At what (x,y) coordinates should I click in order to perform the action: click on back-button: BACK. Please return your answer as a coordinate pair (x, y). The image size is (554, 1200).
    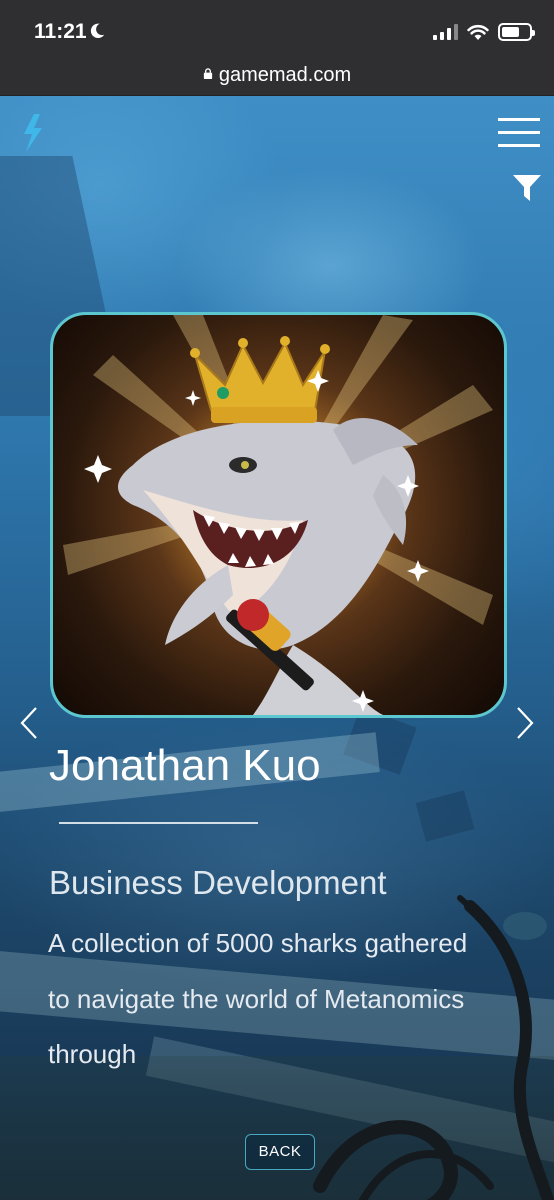
    Looking at the image, I should click on (280, 1152).